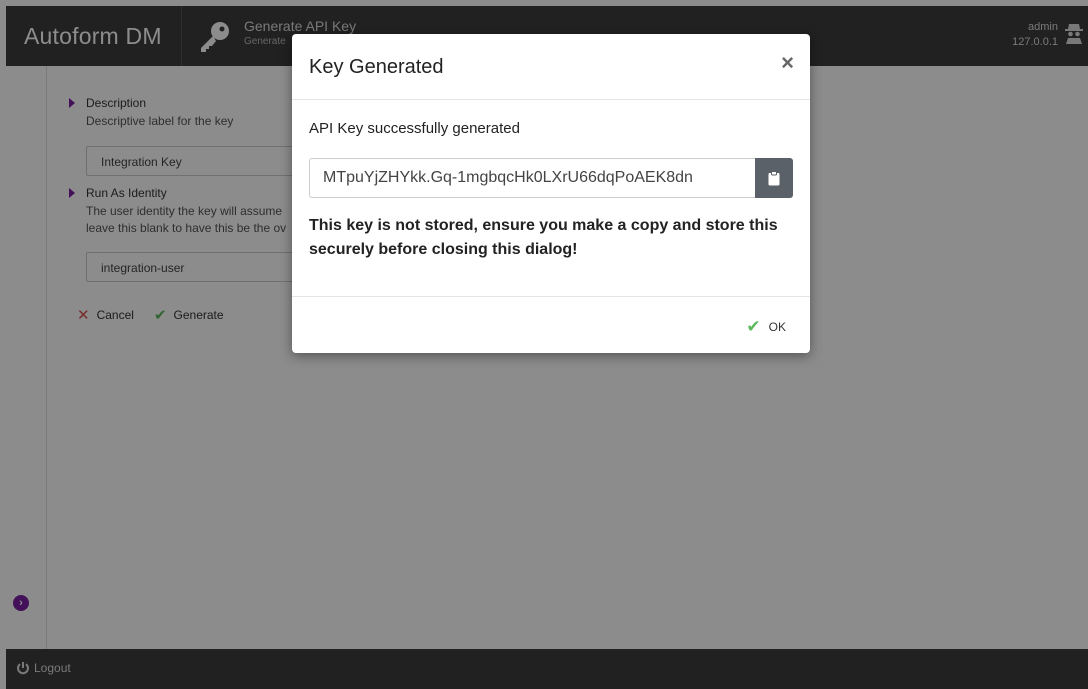 The height and width of the screenshot is (689, 1088). I want to click on modal-title: Key Generated, so click(376, 67).